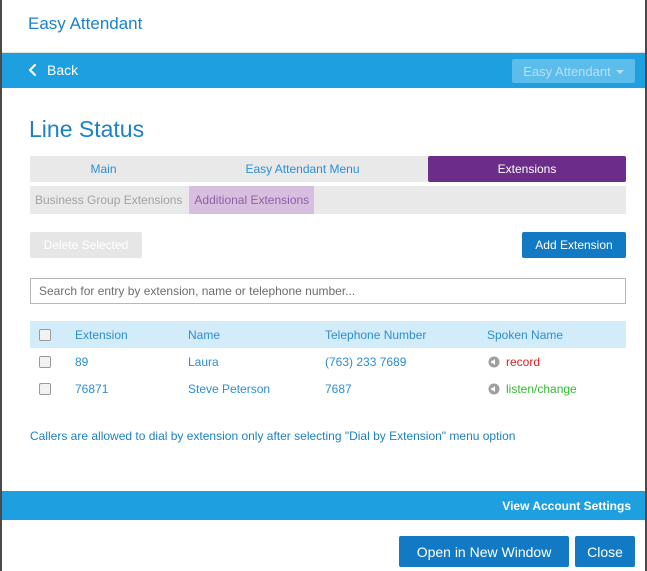  What do you see at coordinates (45, 334) in the screenshot?
I see `select-all-checkbox` at bounding box center [45, 334].